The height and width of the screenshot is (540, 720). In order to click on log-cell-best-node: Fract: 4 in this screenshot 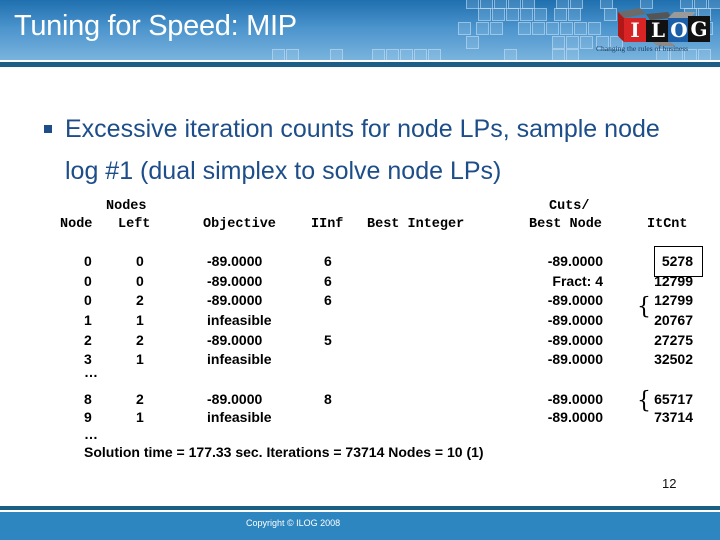, I will do `click(577, 281)`.